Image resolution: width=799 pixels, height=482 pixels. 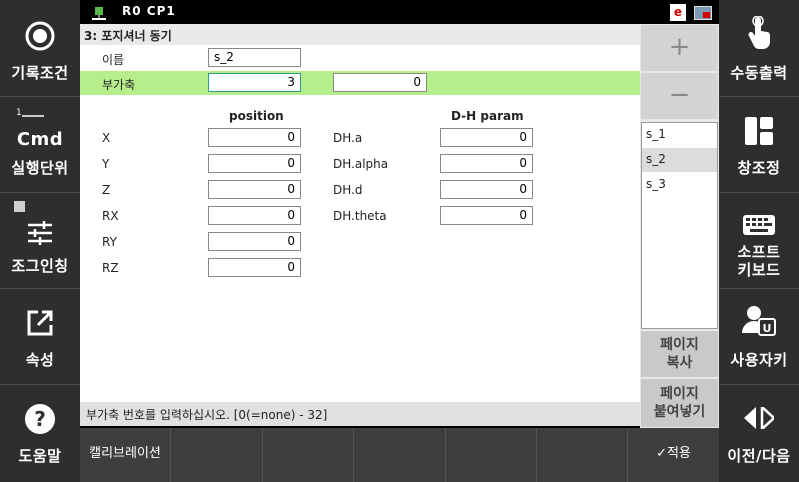 What do you see at coordinates (486, 137) in the screenshot?
I see `dh-a-field: 0` at bounding box center [486, 137].